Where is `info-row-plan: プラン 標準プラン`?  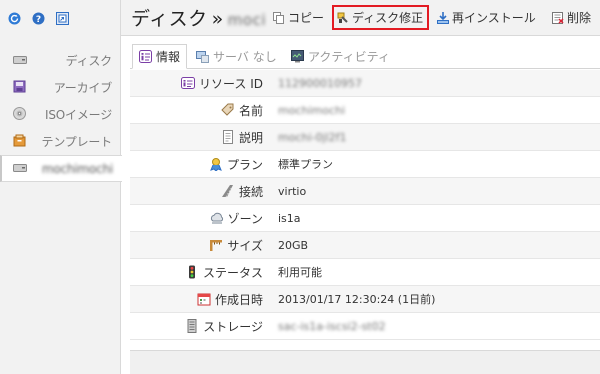 info-row-plan: プラン 標準プラン is located at coordinates (365, 164).